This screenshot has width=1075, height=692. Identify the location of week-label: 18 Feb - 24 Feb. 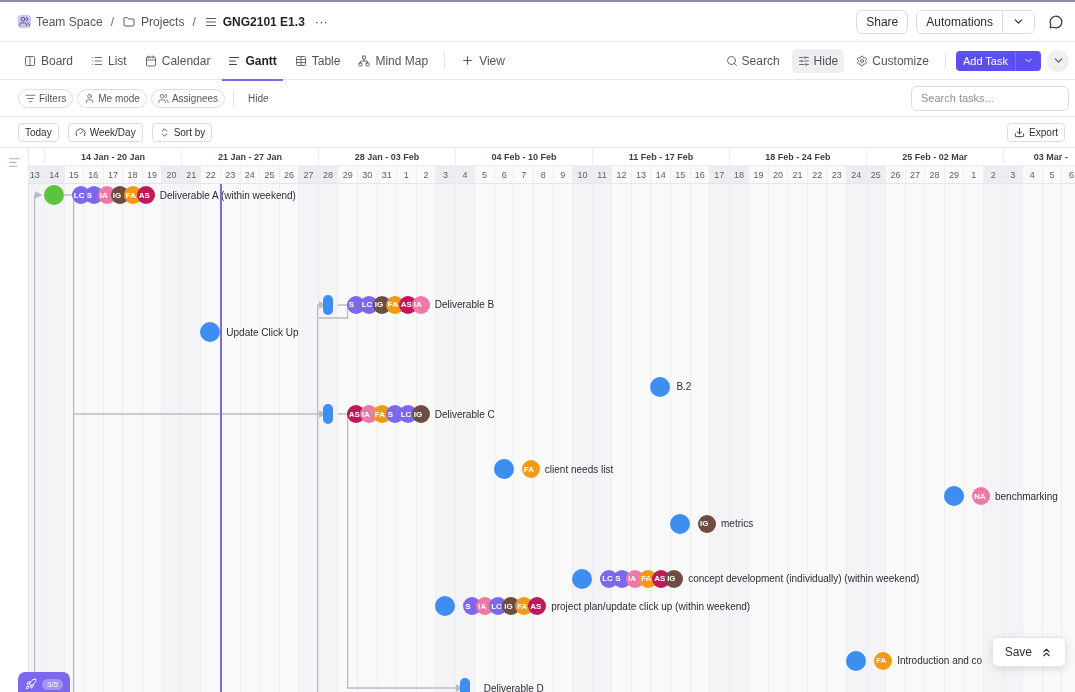
(798, 156).